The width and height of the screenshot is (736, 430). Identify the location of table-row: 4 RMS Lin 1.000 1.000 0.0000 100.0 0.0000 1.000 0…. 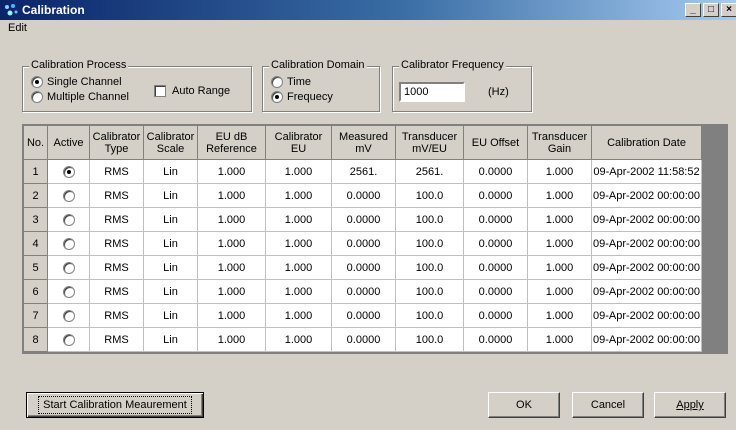
(362, 243).